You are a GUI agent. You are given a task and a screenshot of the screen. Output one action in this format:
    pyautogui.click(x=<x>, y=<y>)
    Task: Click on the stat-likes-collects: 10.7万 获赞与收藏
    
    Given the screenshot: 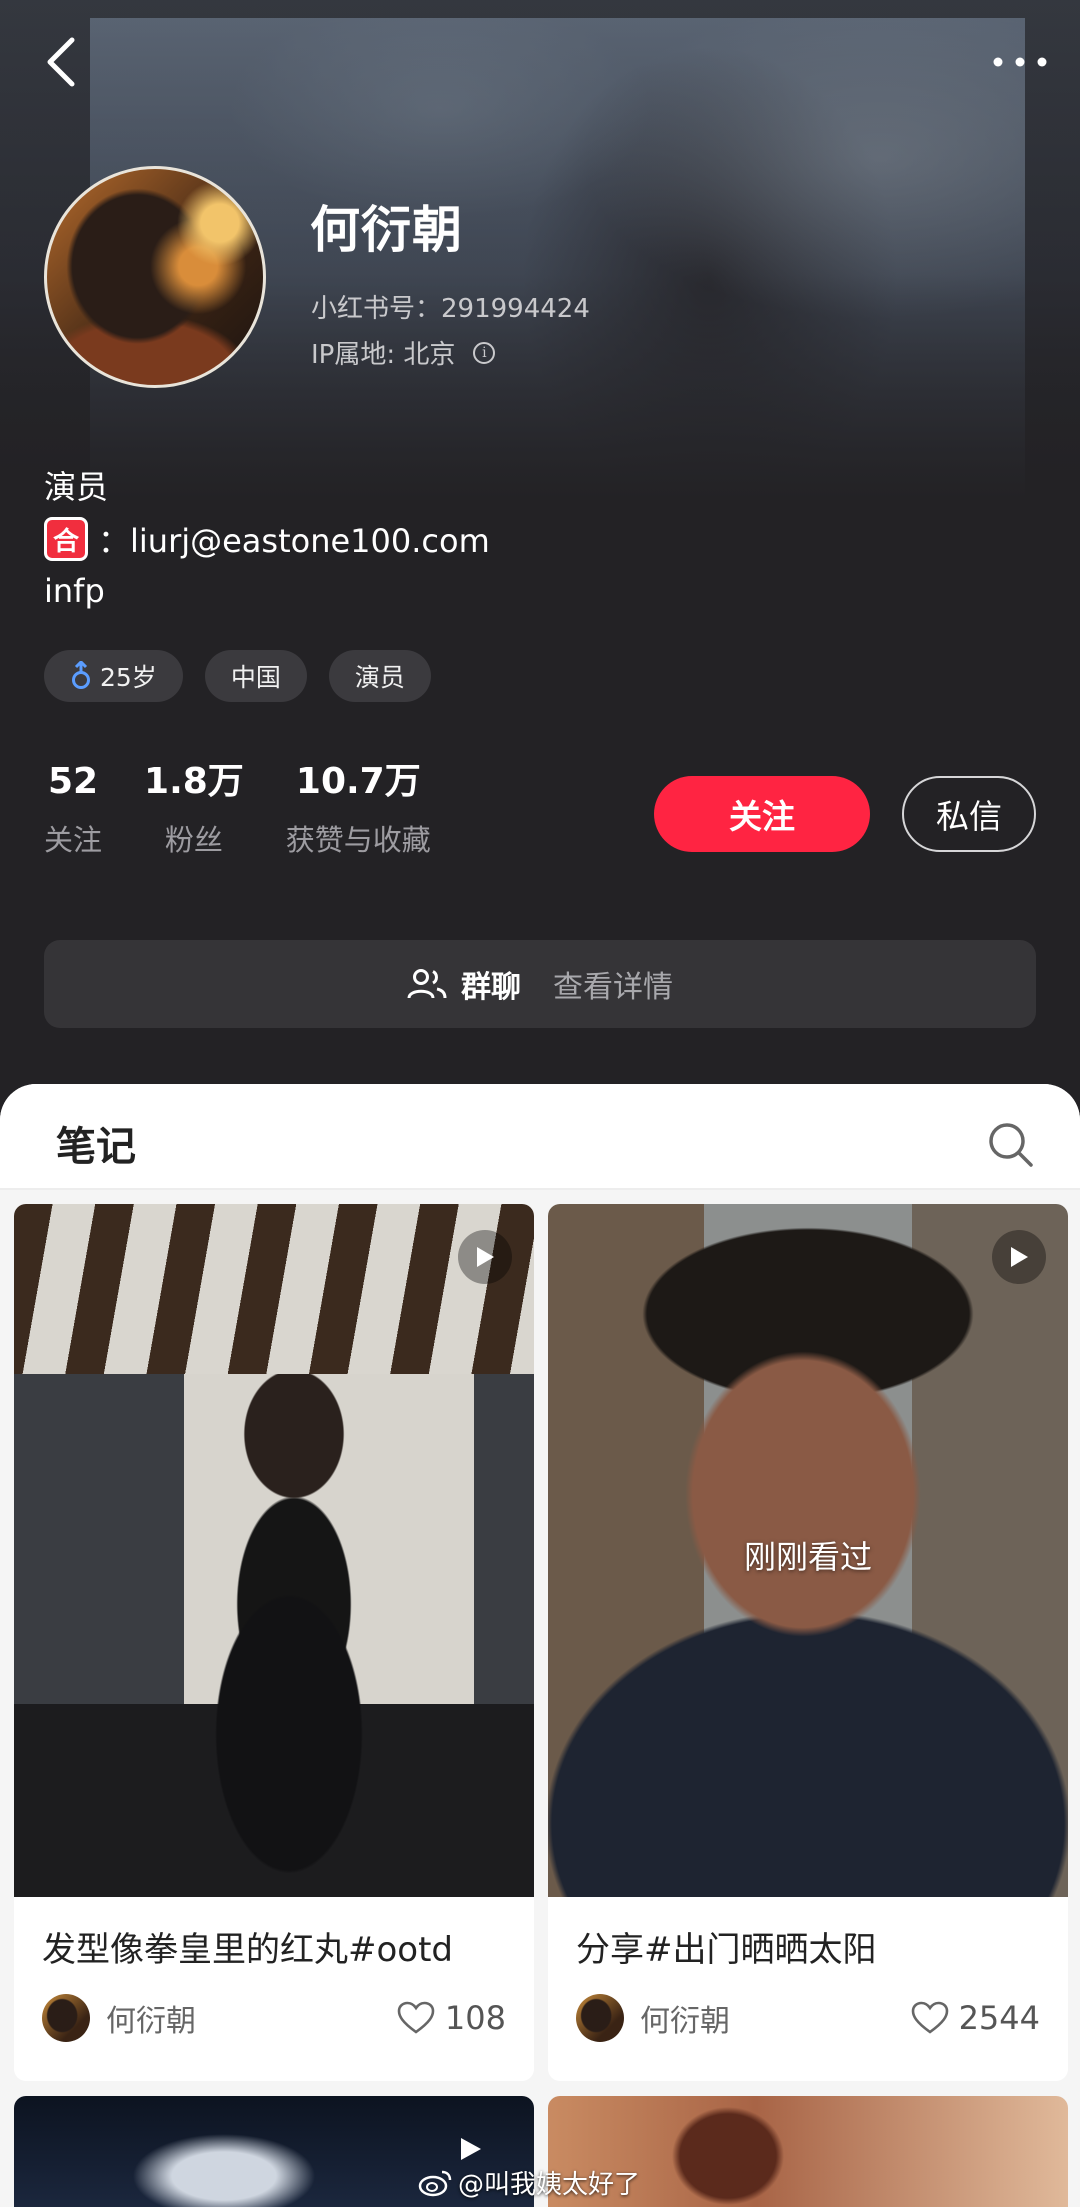 What is the action you would take?
    pyautogui.click(x=358, y=809)
    